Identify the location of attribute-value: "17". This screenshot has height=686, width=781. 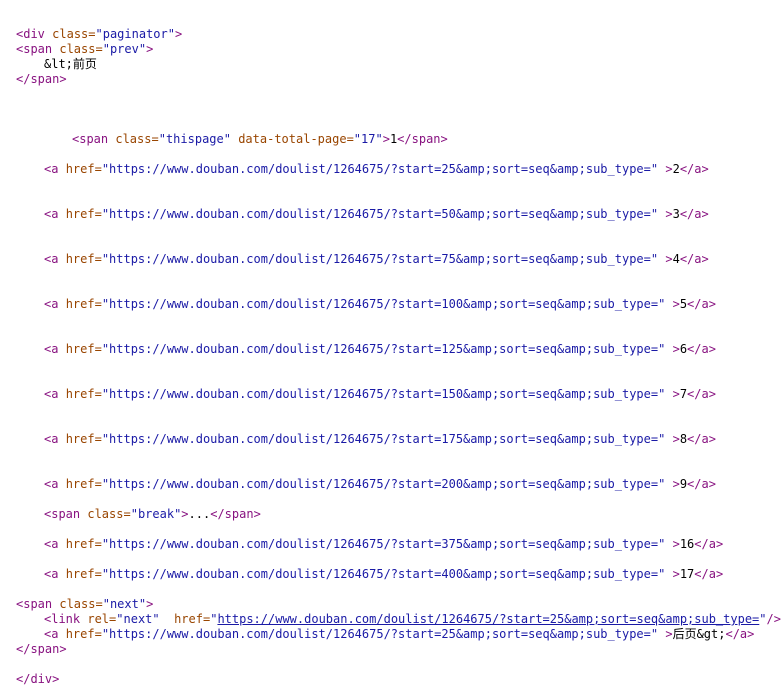
(368, 139).